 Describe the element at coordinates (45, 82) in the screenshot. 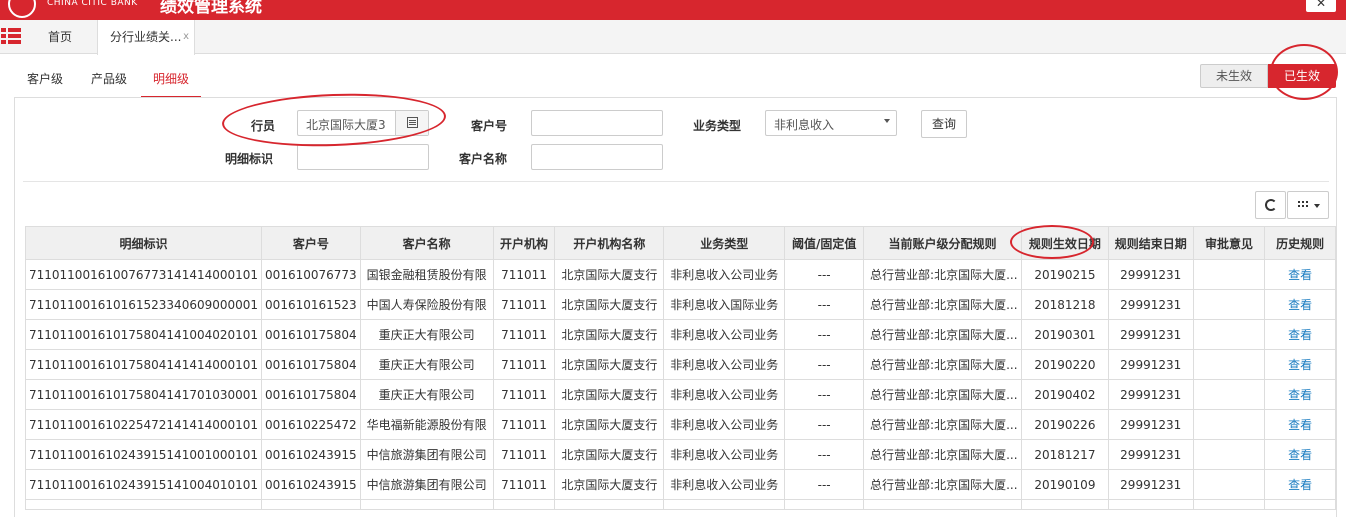

I see `tab-customer-level: 客户级` at that location.